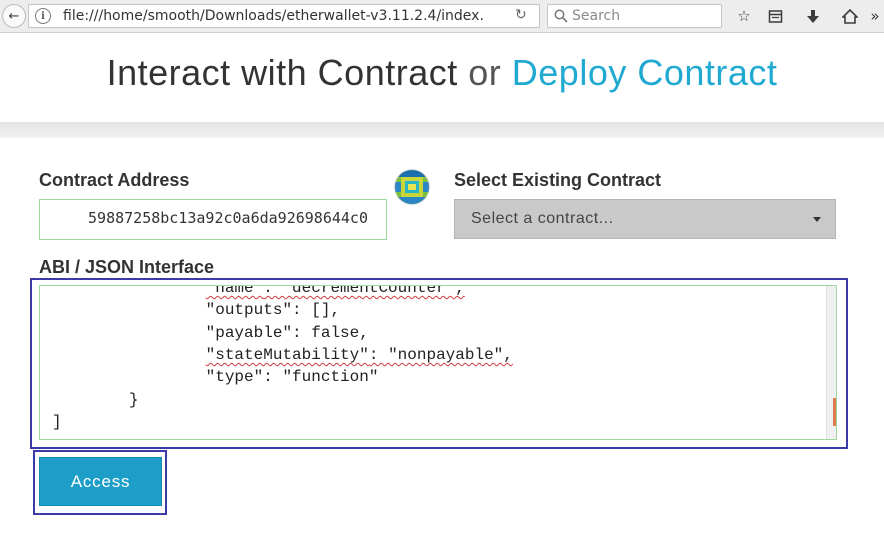  I want to click on contract-address-label: Contract Address, so click(114, 180).